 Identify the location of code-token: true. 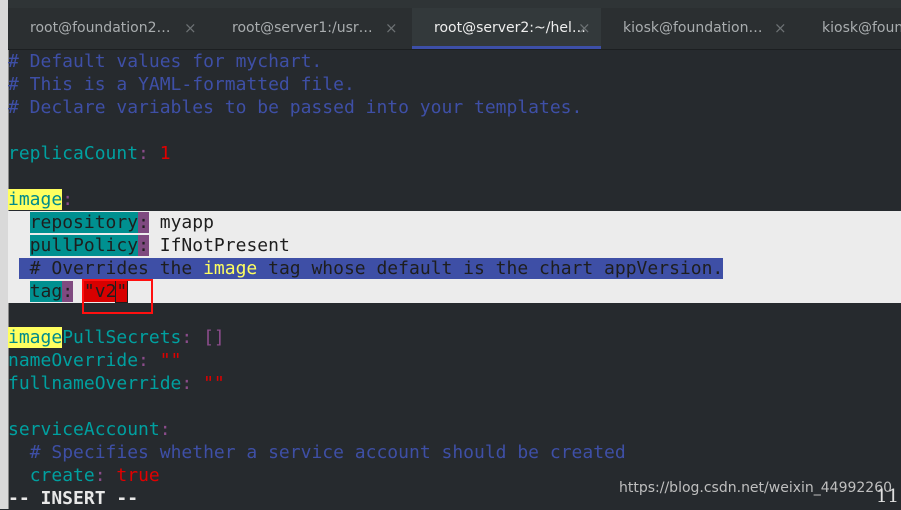
(138, 475).